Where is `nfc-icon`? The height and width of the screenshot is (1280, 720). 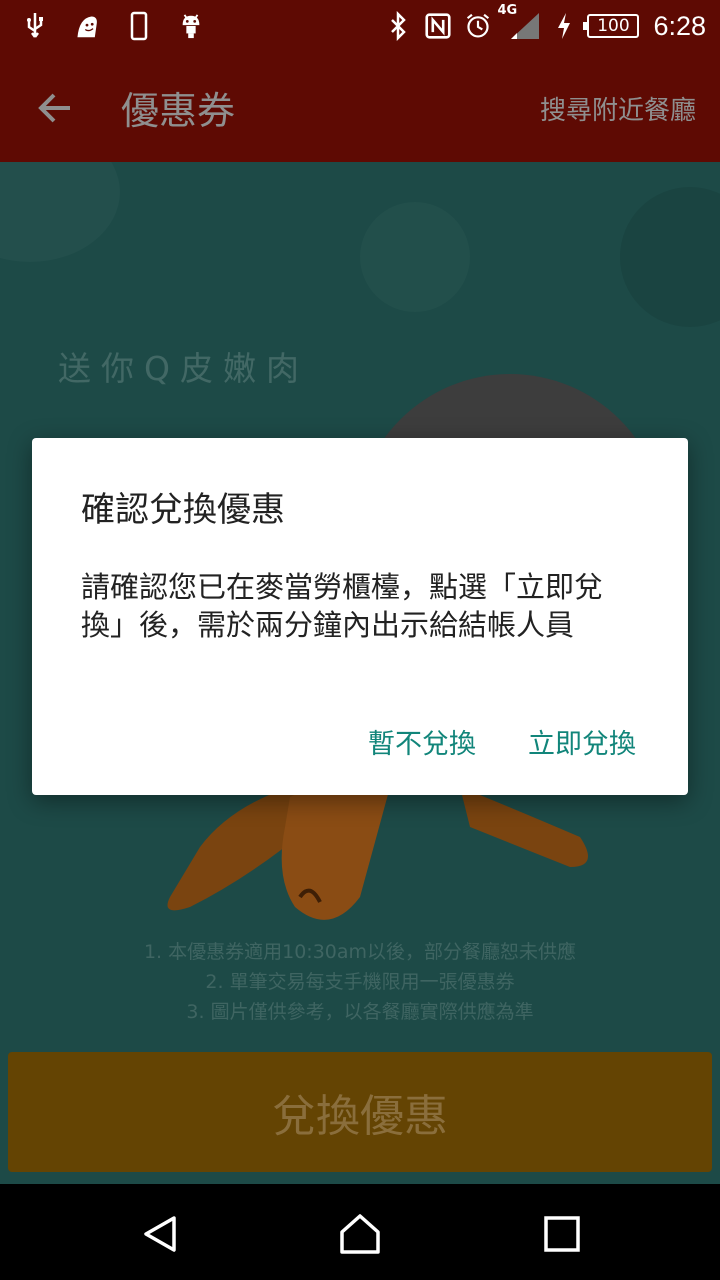
nfc-icon is located at coordinates (438, 26).